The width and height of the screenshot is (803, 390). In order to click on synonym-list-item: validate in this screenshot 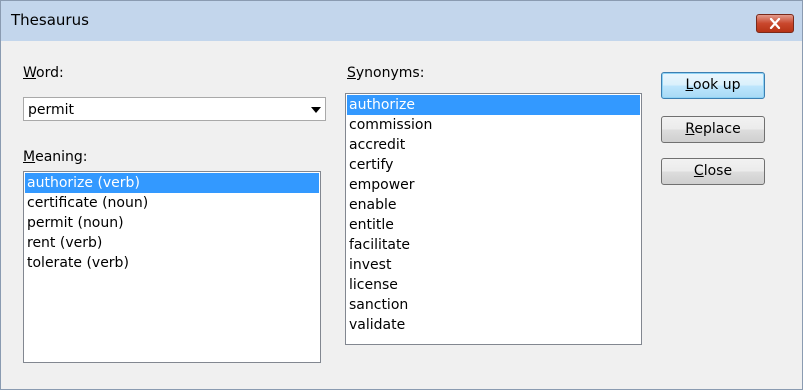, I will do `click(493, 325)`.